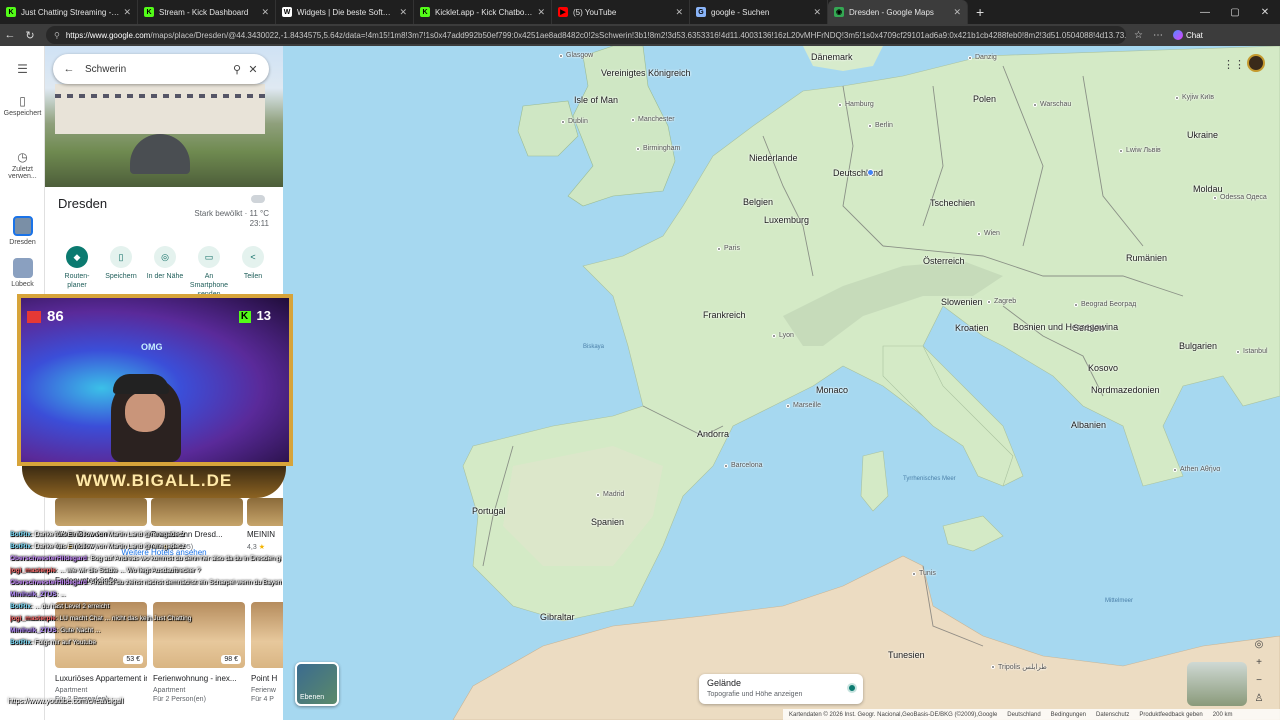 This screenshot has height=720, width=1280. What do you see at coordinates (884, 125) in the screenshot?
I see `city-label: Berlin` at bounding box center [884, 125].